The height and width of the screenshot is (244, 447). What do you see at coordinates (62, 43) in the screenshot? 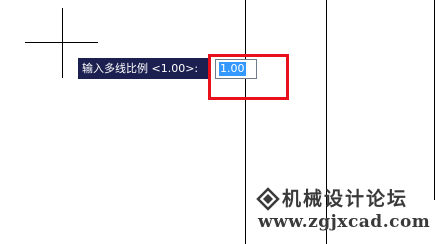
I see `crosshair-cursor-vertical` at bounding box center [62, 43].